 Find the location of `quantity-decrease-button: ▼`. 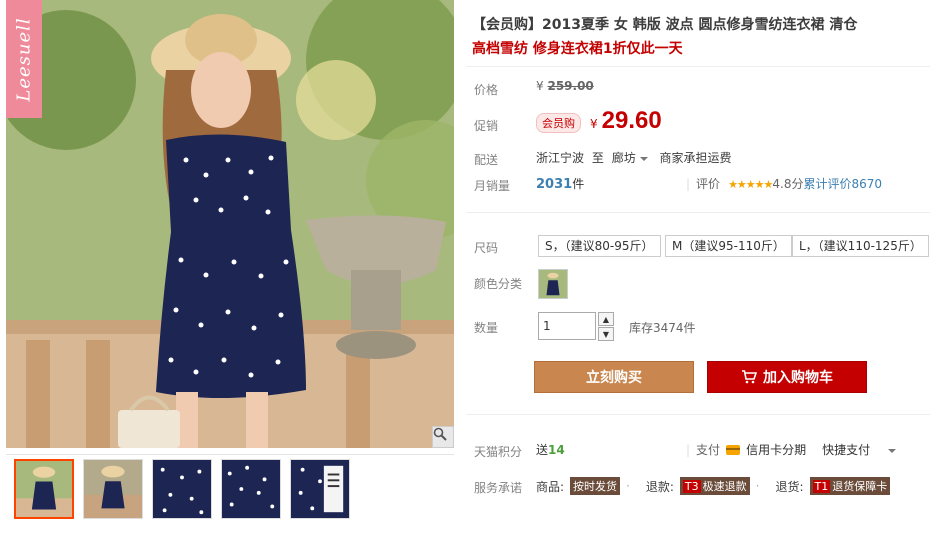

quantity-decrease-button: ▼ is located at coordinates (606, 334).